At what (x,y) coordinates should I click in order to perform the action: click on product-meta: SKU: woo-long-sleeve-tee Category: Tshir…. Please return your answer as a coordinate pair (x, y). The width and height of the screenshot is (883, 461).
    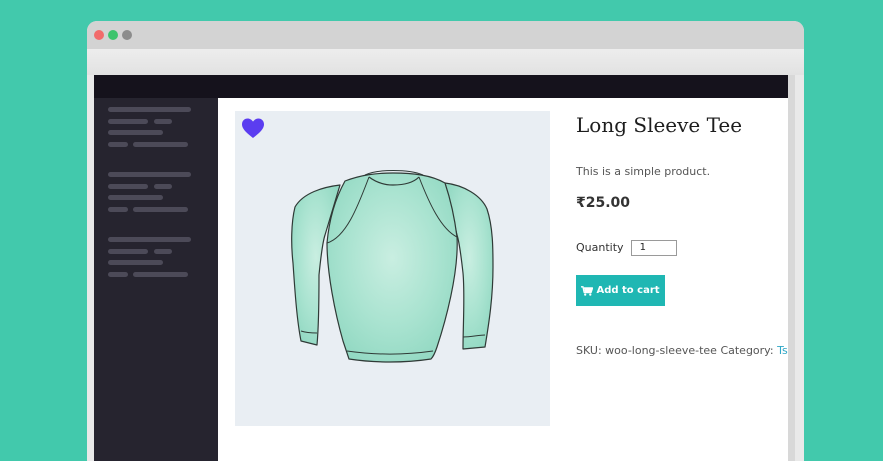
    Looking at the image, I should click on (685, 350).